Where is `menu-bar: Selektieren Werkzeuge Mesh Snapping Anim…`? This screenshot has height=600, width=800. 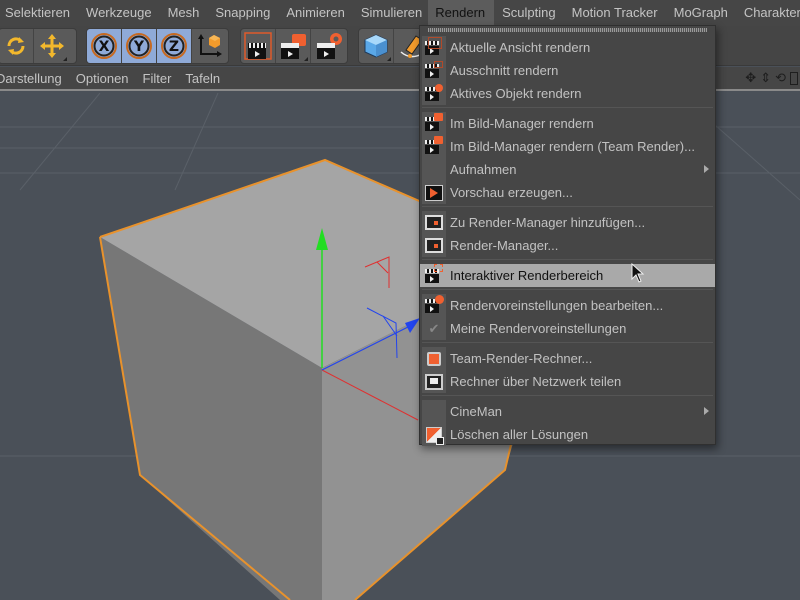 menu-bar: Selektieren Werkzeuge Mesh Snapping Anim… is located at coordinates (400, 13).